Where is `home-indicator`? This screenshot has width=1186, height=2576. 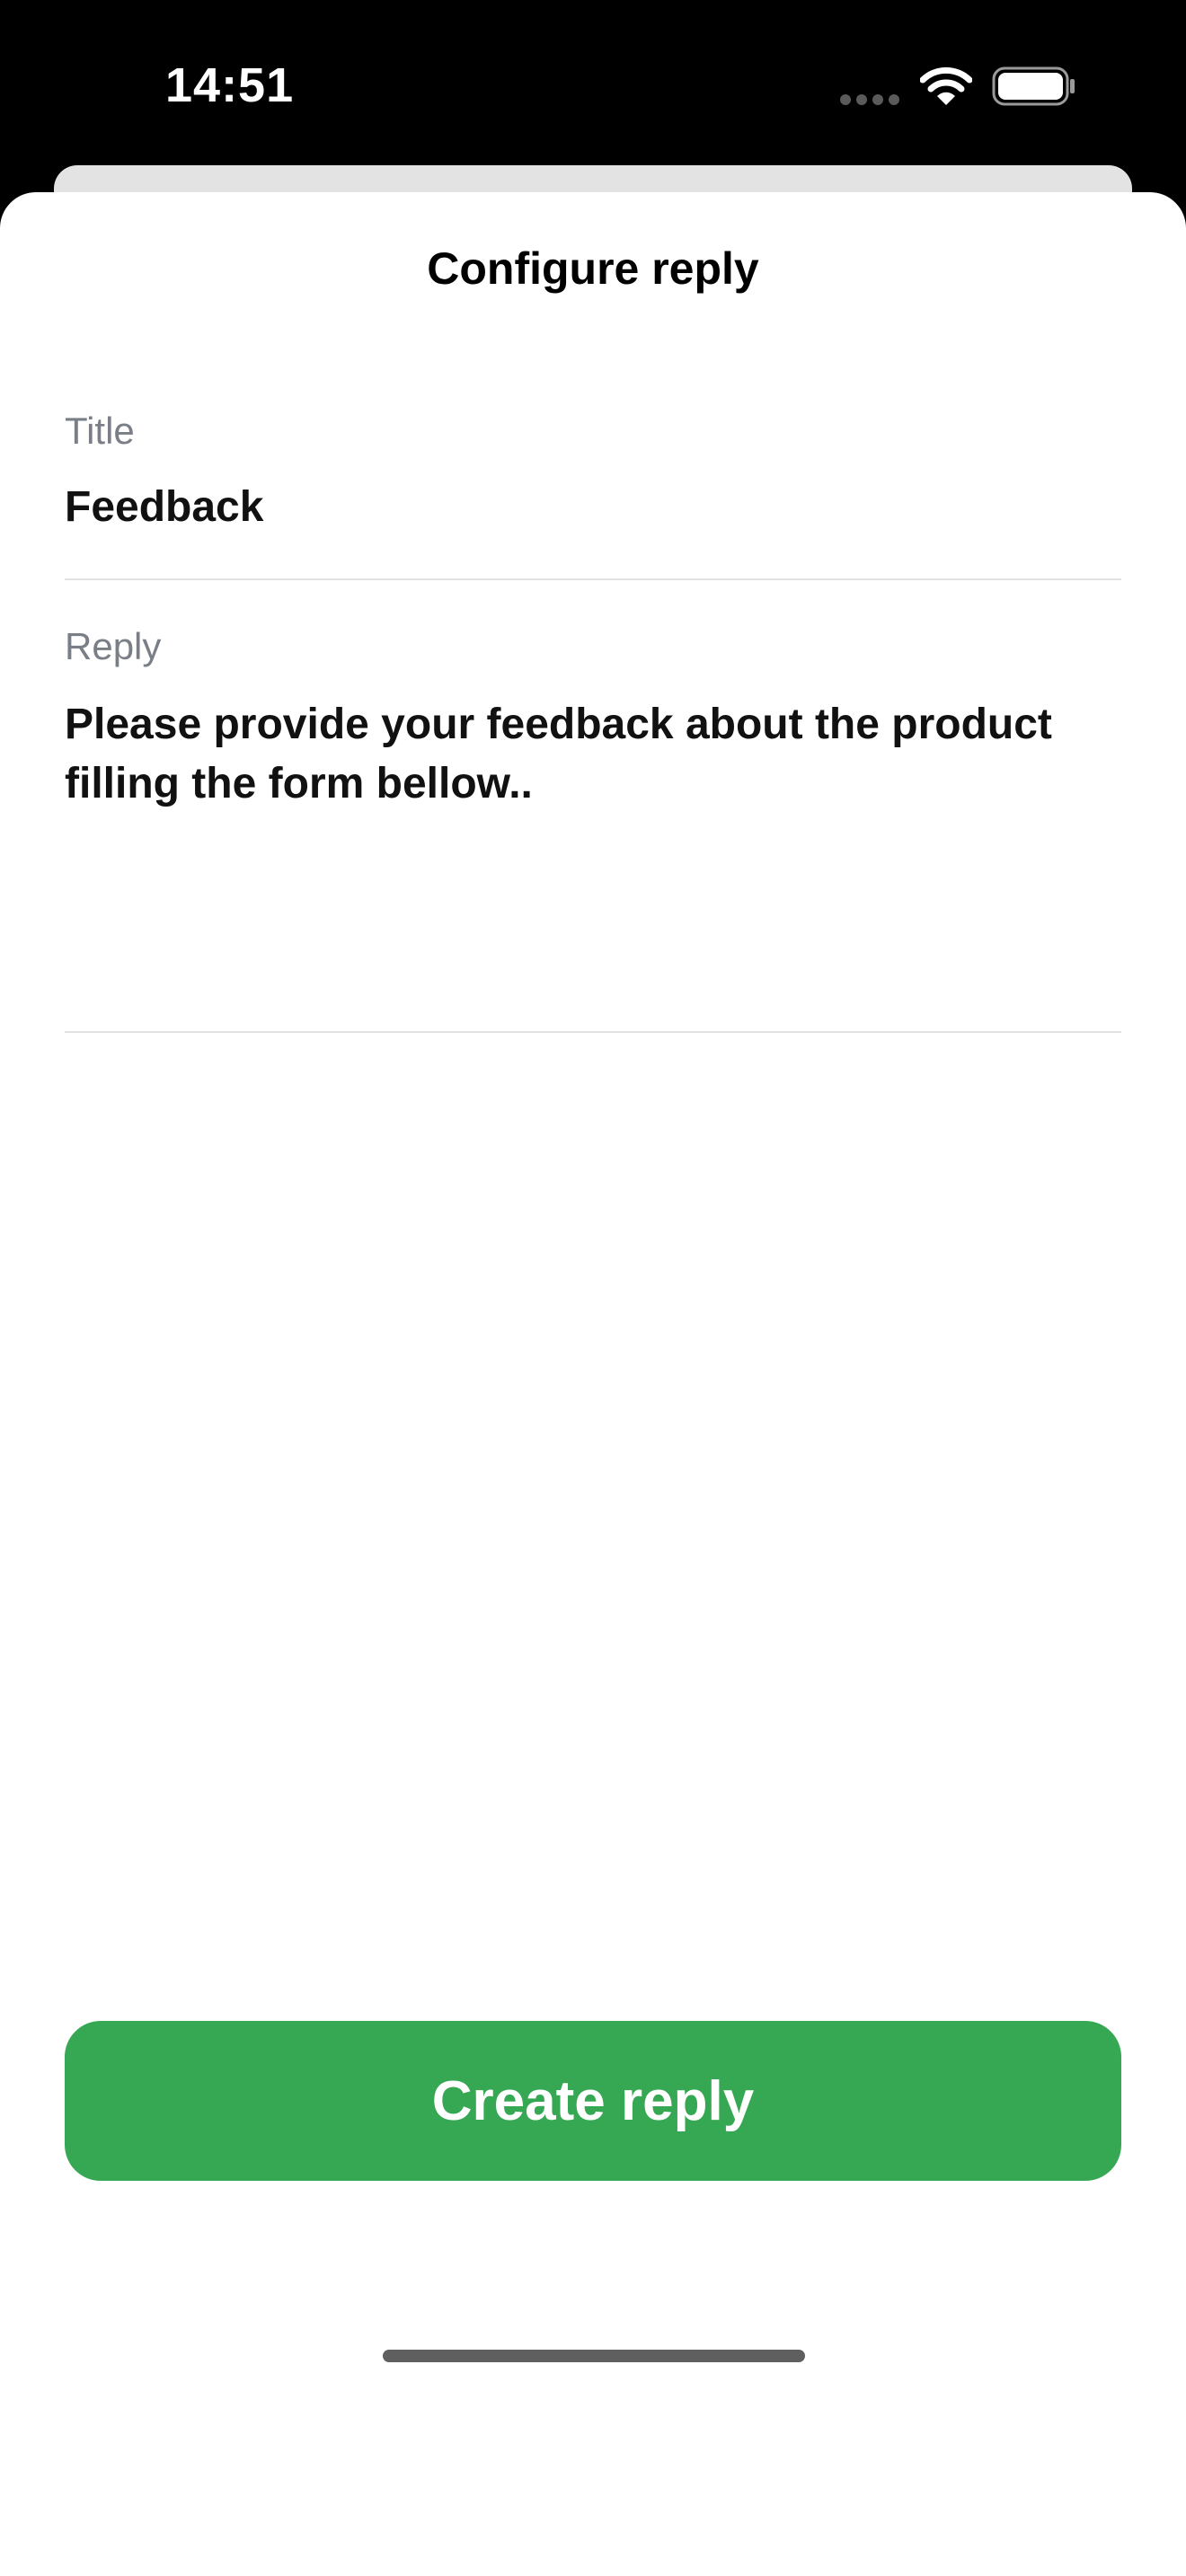
home-indicator is located at coordinates (594, 2356).